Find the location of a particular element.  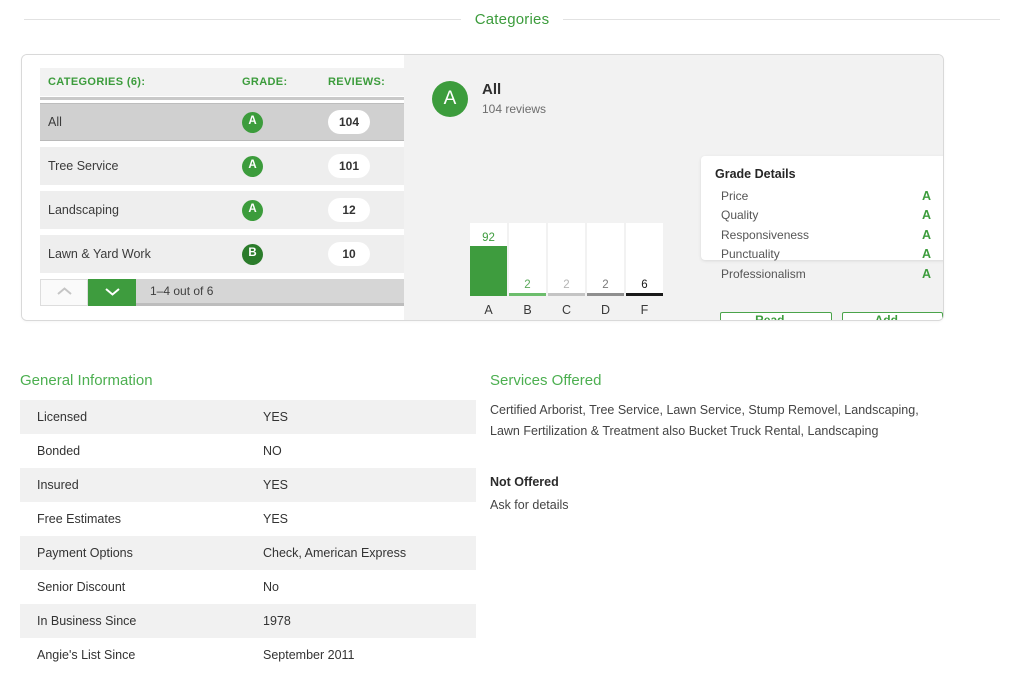

grade-detail-row: Responsiveness A is located at coordinates (823, 235).